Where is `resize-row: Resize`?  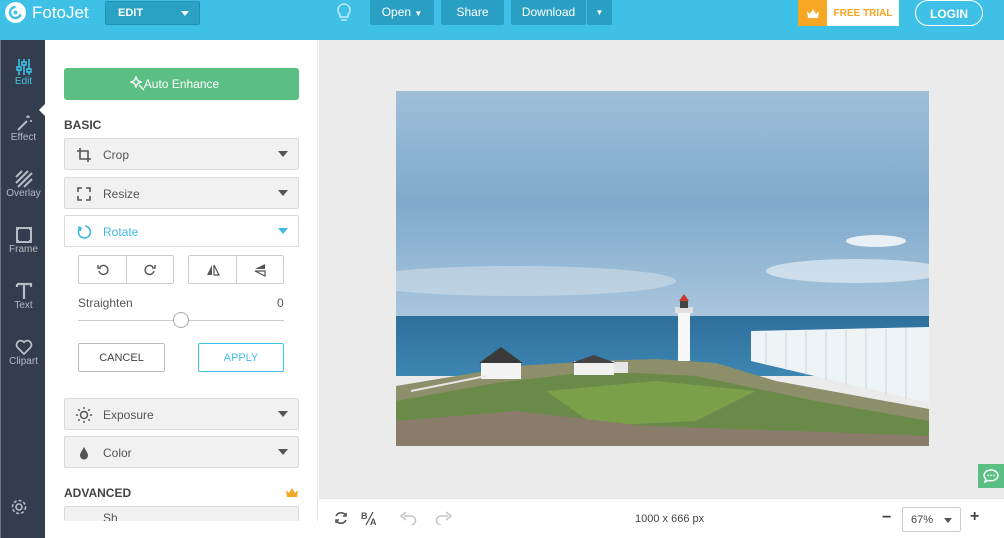 resize-row: Resize is located at coordinates (181, 193).